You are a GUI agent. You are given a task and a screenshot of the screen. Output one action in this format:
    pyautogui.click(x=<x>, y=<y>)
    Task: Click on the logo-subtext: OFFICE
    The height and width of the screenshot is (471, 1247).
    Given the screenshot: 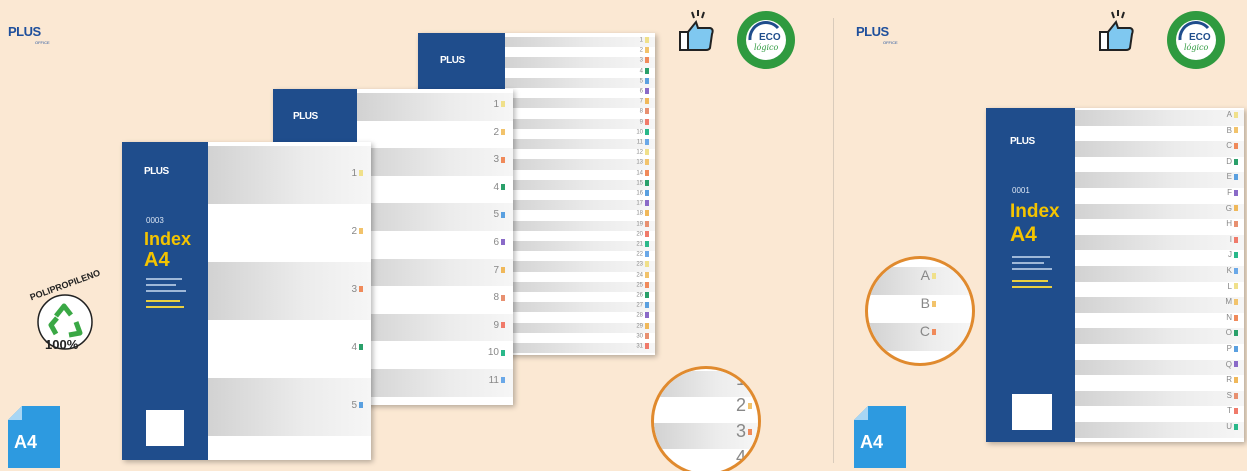 What is the action you would take?
    pyautogui.click(x=42, y=42)
    